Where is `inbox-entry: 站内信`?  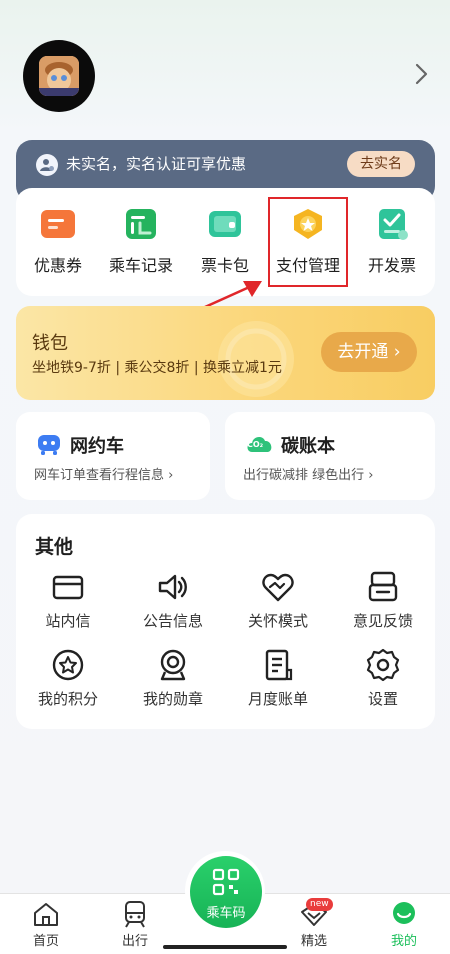 inbox-entry: 站内信 is located at coordinates (68, 600).